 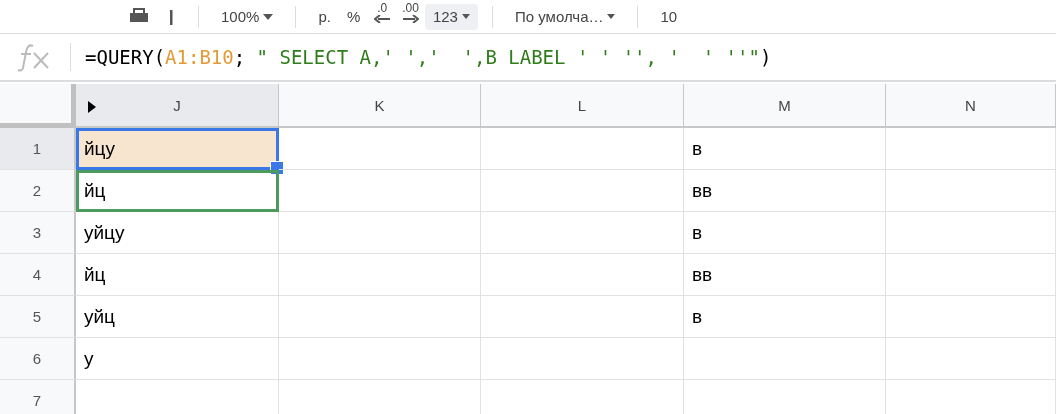 I want to click on triangle-icon, so click(x=92, y=107).